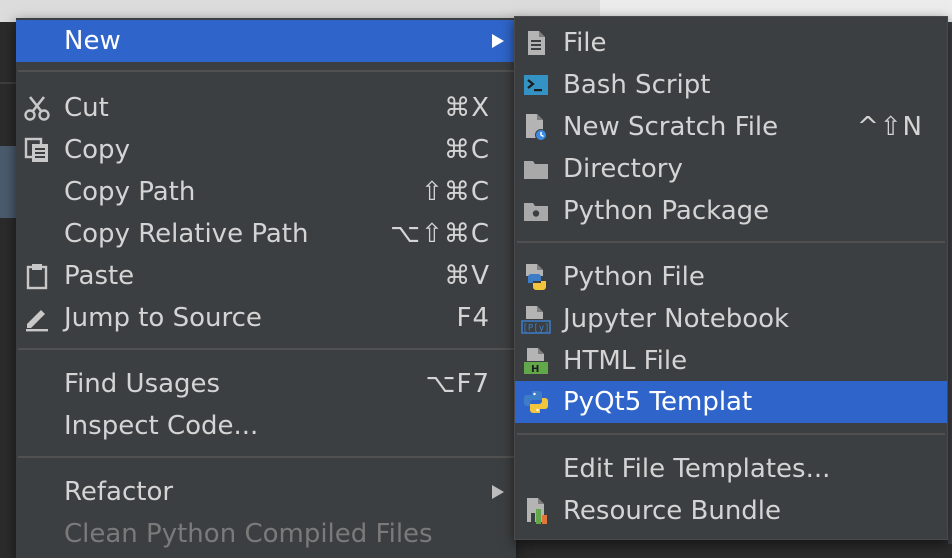  I want to click on menu-item-label: Resource Bundle, so click(672, 511).